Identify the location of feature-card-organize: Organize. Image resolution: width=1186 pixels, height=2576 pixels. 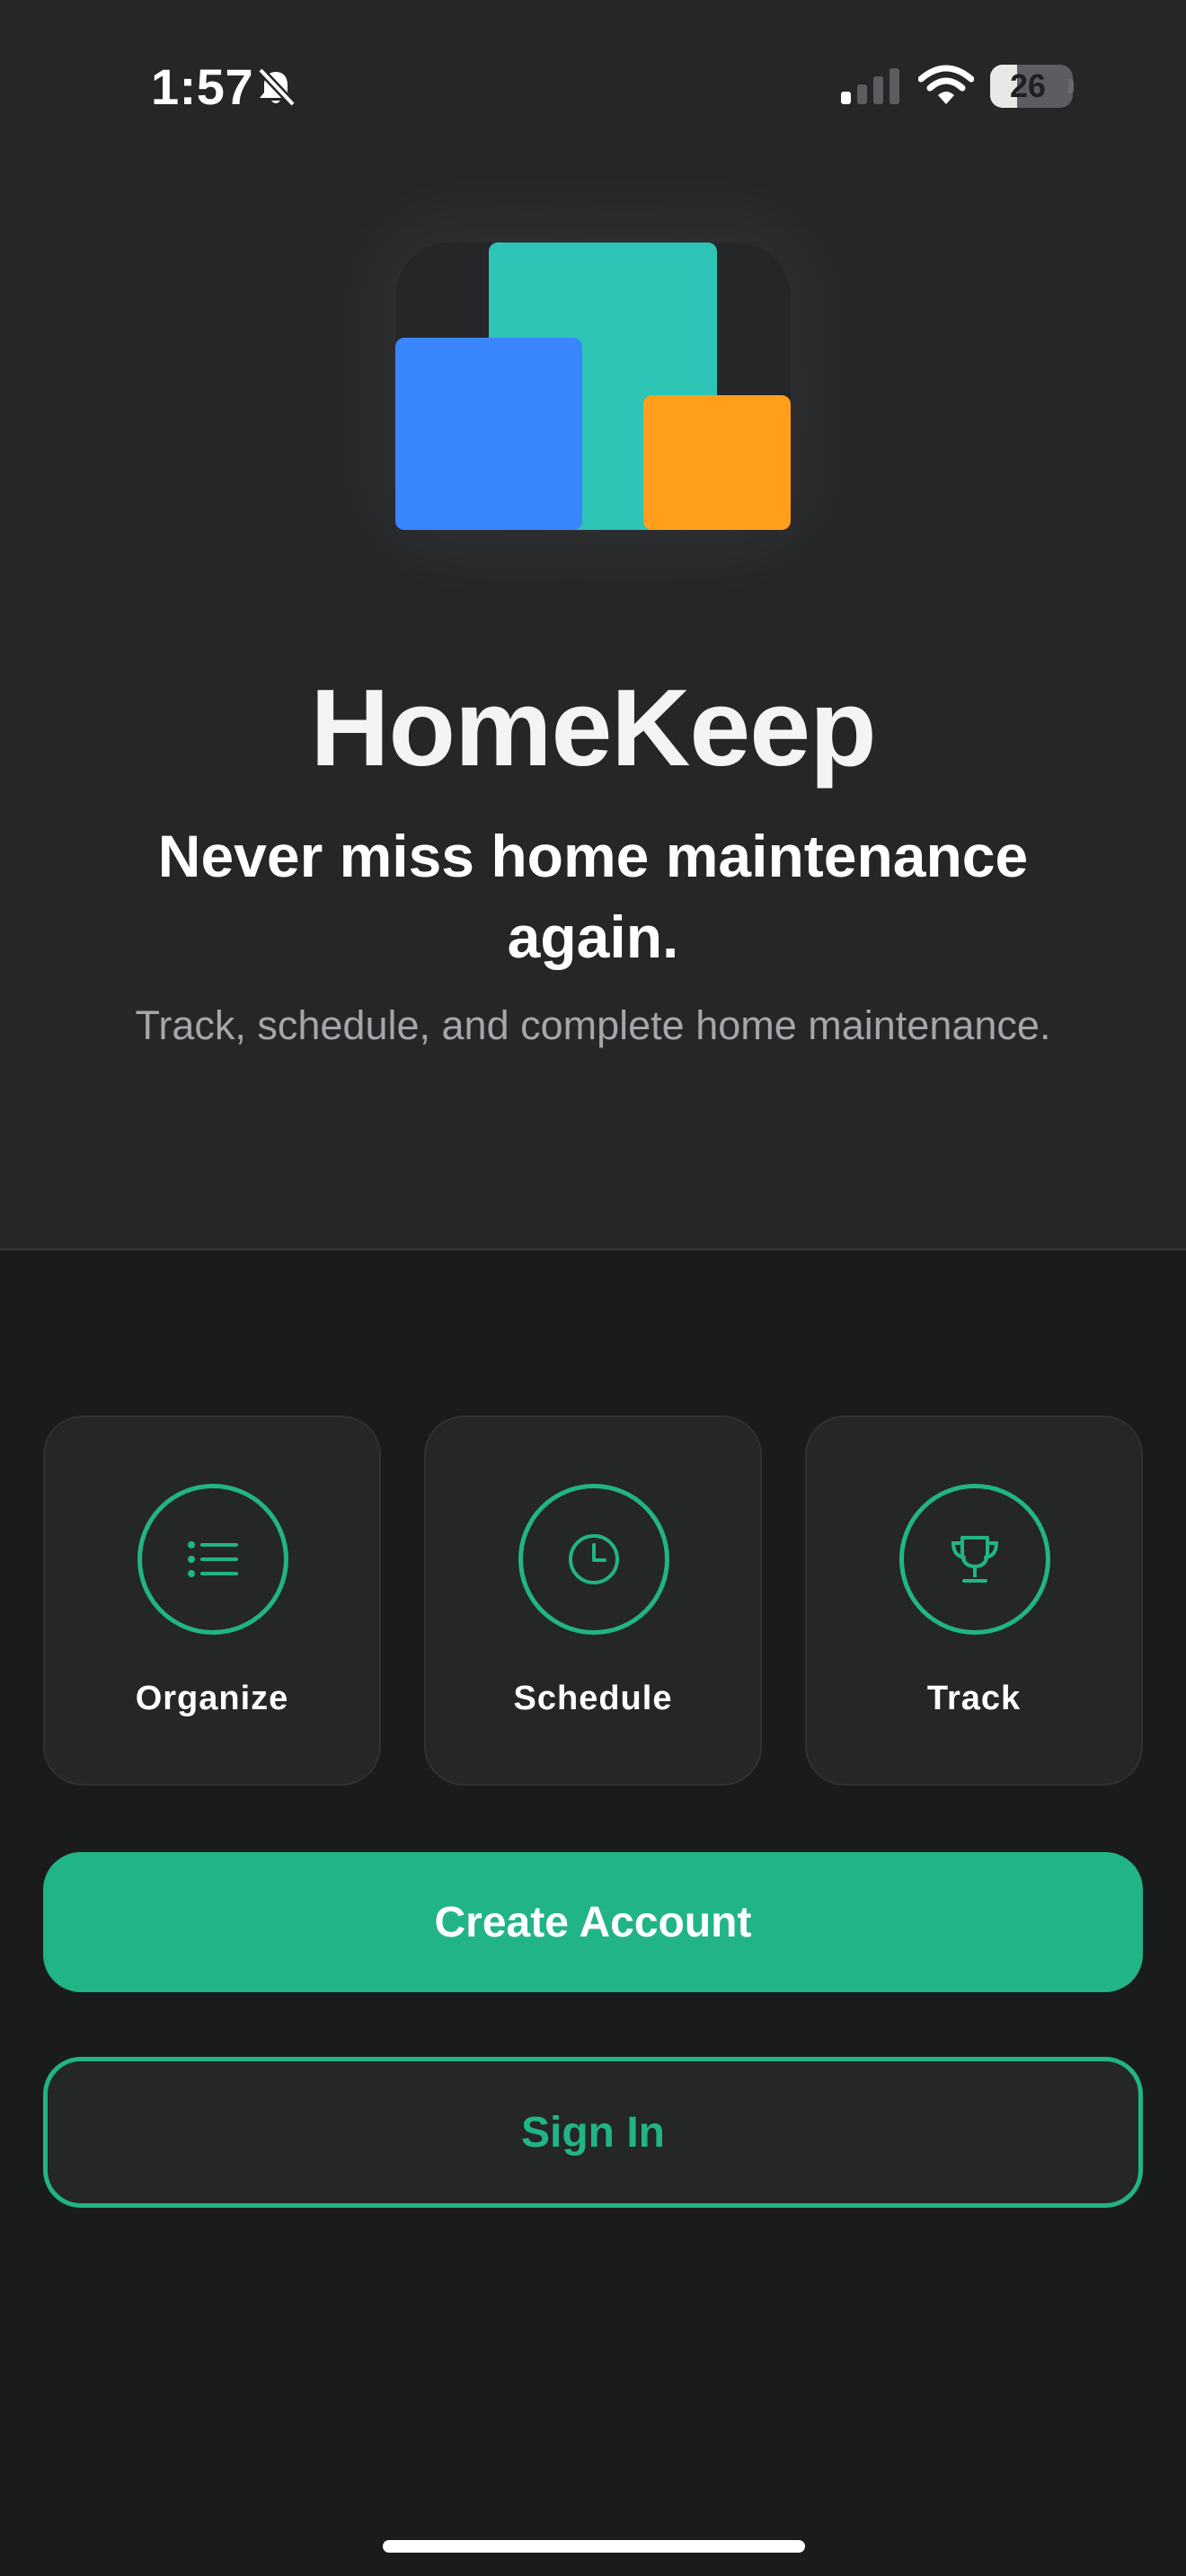
(212, 1601).